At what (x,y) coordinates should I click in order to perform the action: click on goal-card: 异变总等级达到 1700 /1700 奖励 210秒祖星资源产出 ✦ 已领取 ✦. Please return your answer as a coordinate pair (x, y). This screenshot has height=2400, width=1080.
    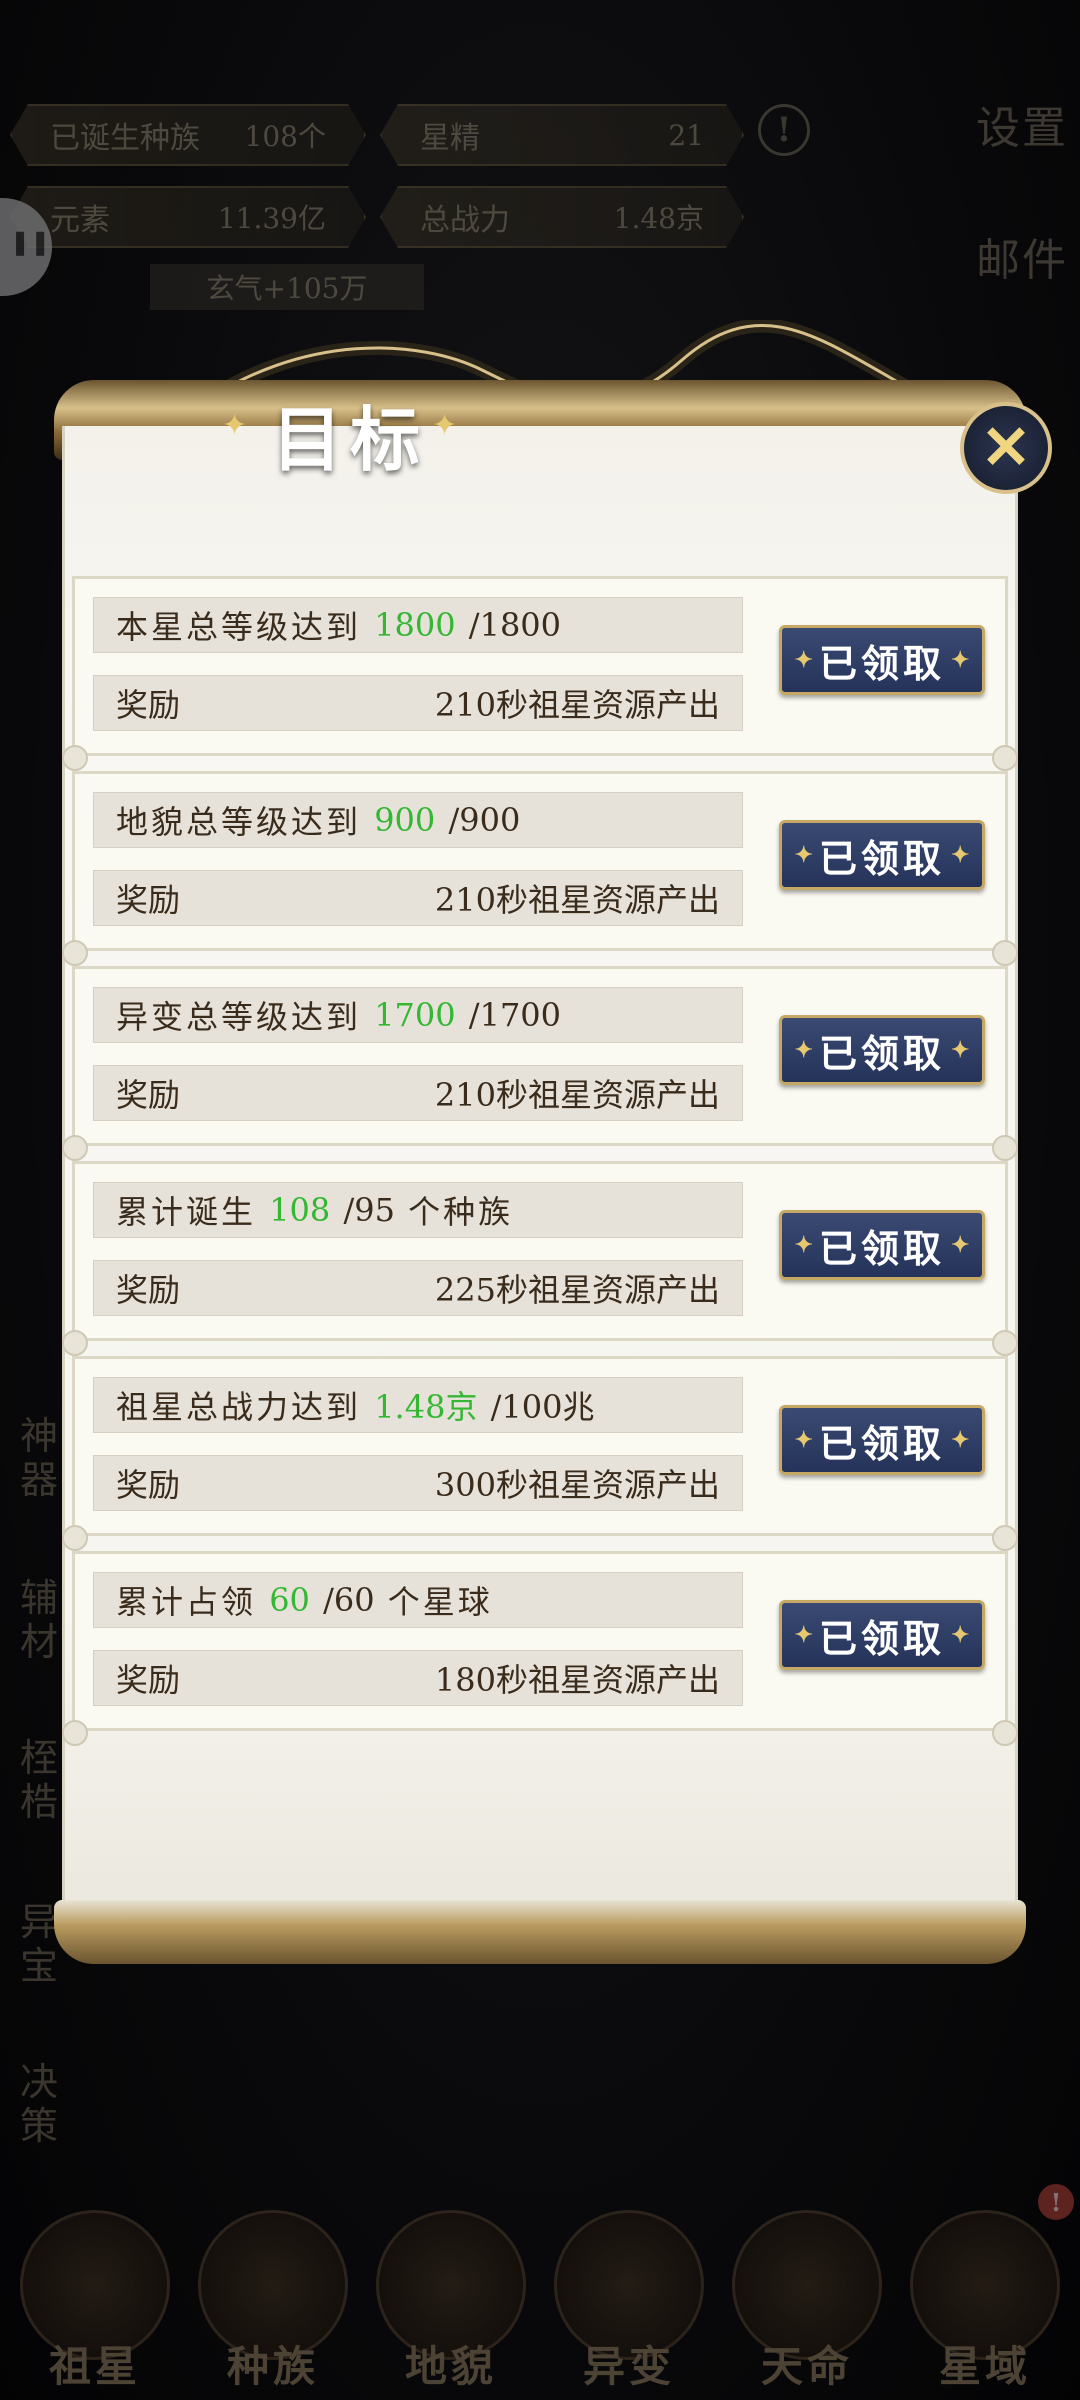
    Looking at the image, I should click on (540, 1063).